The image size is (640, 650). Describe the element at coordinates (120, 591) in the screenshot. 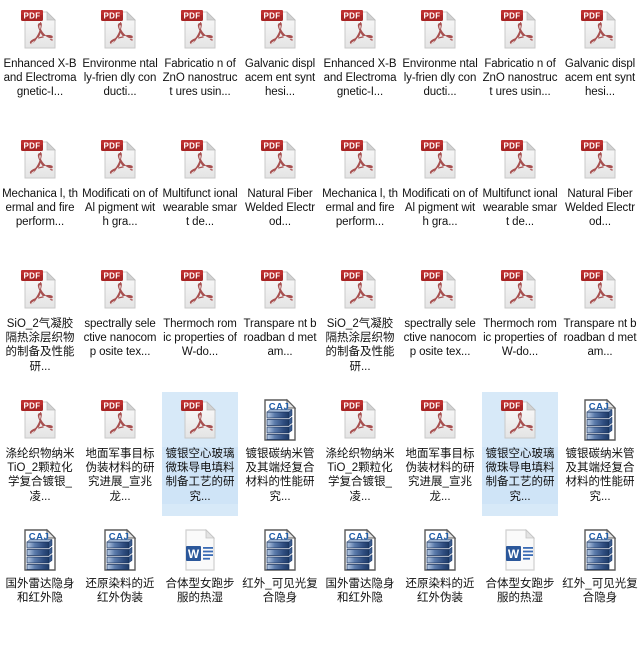

I see `file-name-label: 还原染料的近红外伪装` at that location.